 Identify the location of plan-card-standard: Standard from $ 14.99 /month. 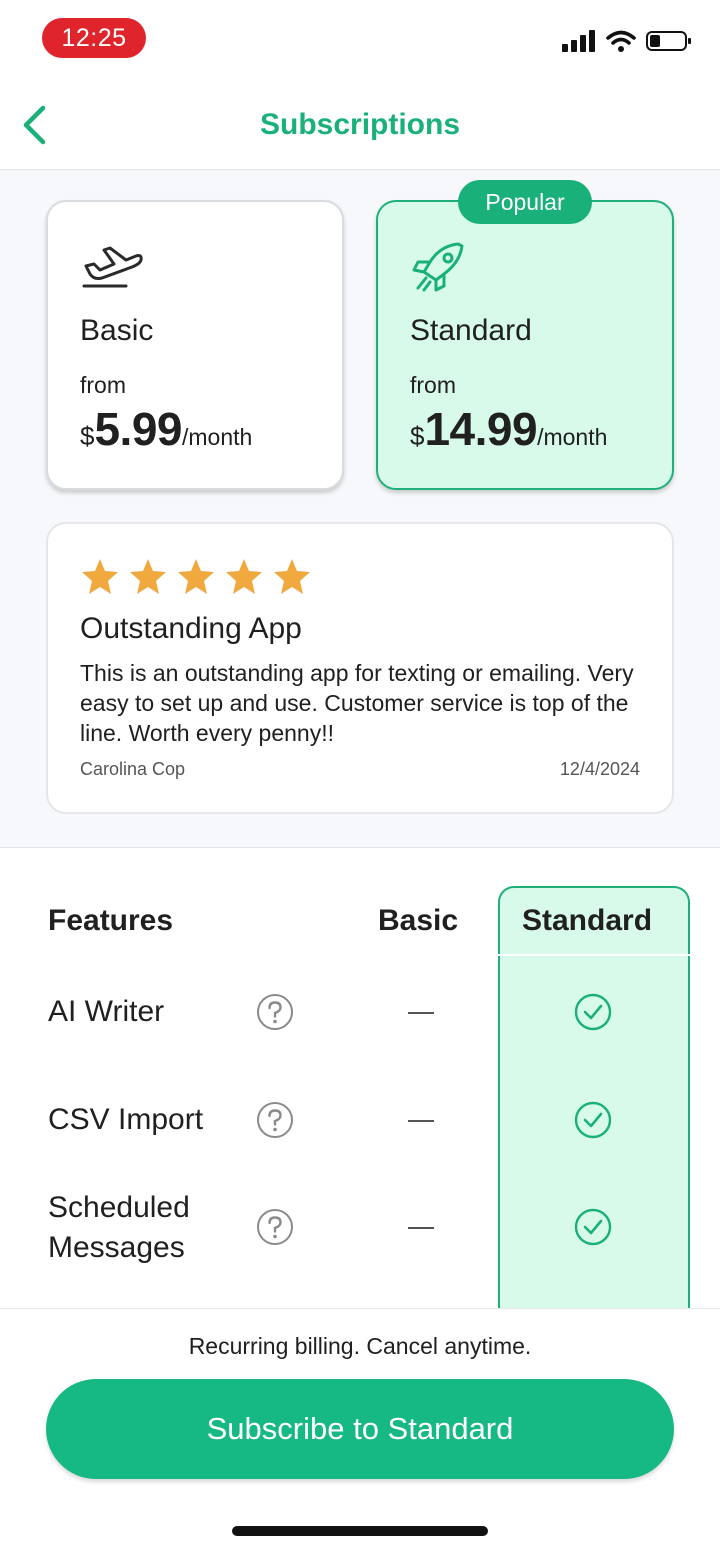
(525, 345).